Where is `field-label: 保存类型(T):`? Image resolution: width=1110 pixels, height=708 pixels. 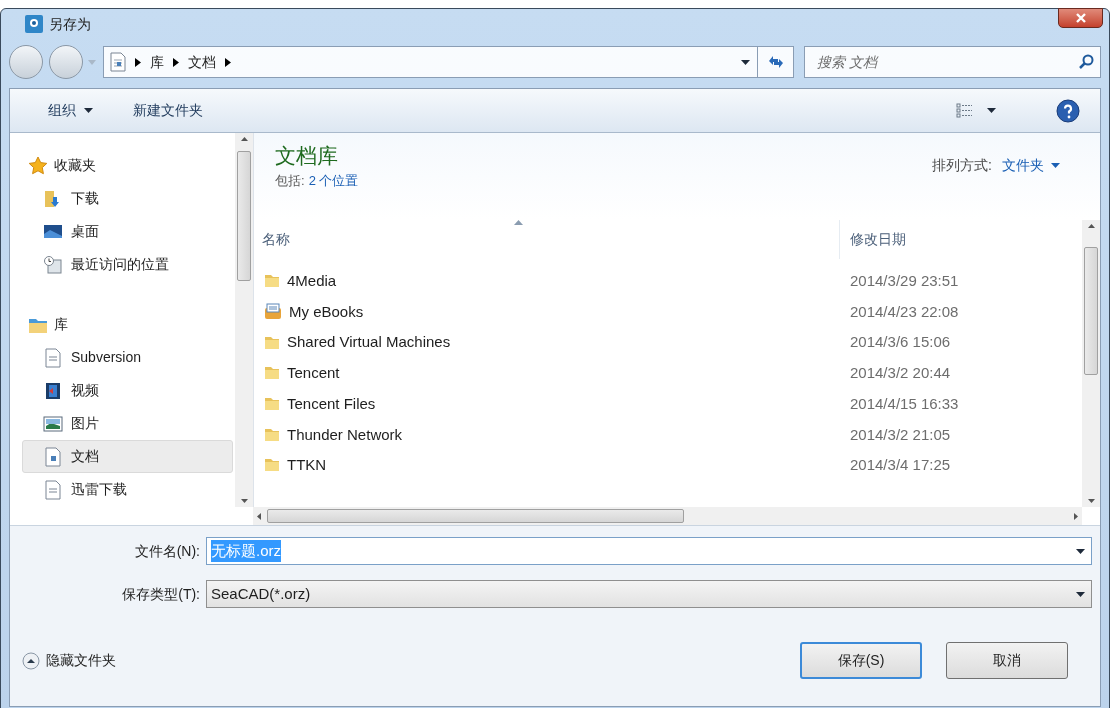
field-label: 保存类型(T): is located at coordinates (161, 594).